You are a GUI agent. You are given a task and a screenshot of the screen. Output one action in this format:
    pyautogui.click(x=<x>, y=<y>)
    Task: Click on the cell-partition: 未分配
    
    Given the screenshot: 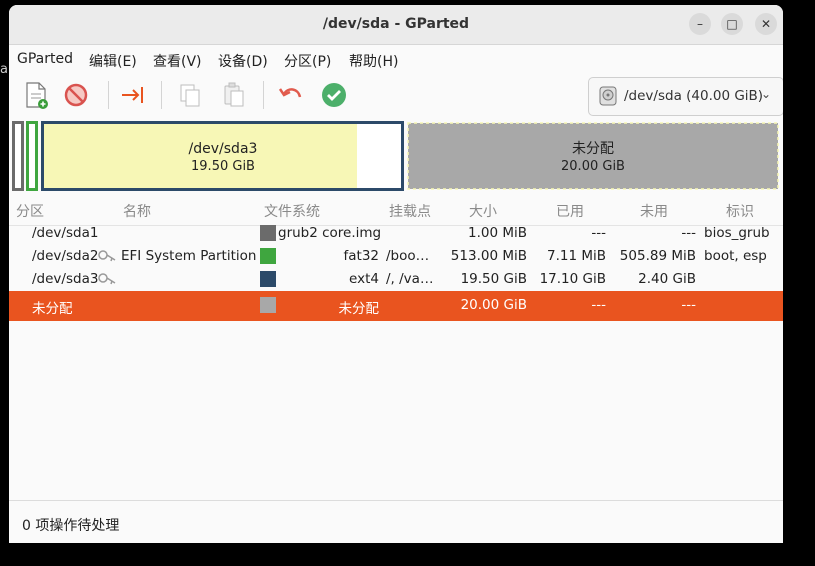 What is the action you would take?
    pyautogui.click(x=52, y=309)
    